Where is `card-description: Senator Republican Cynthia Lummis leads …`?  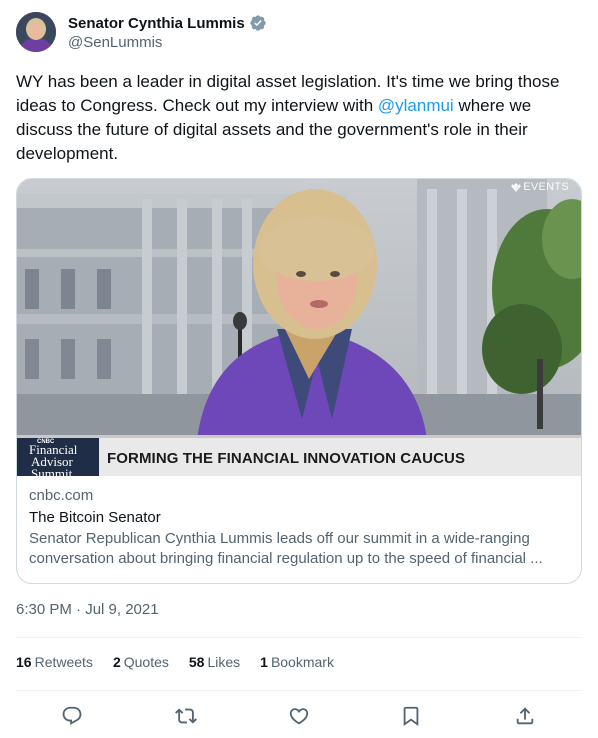 card-description: Senator Republican Cynthia Lummis leads … is located at coordinates (299, 549).